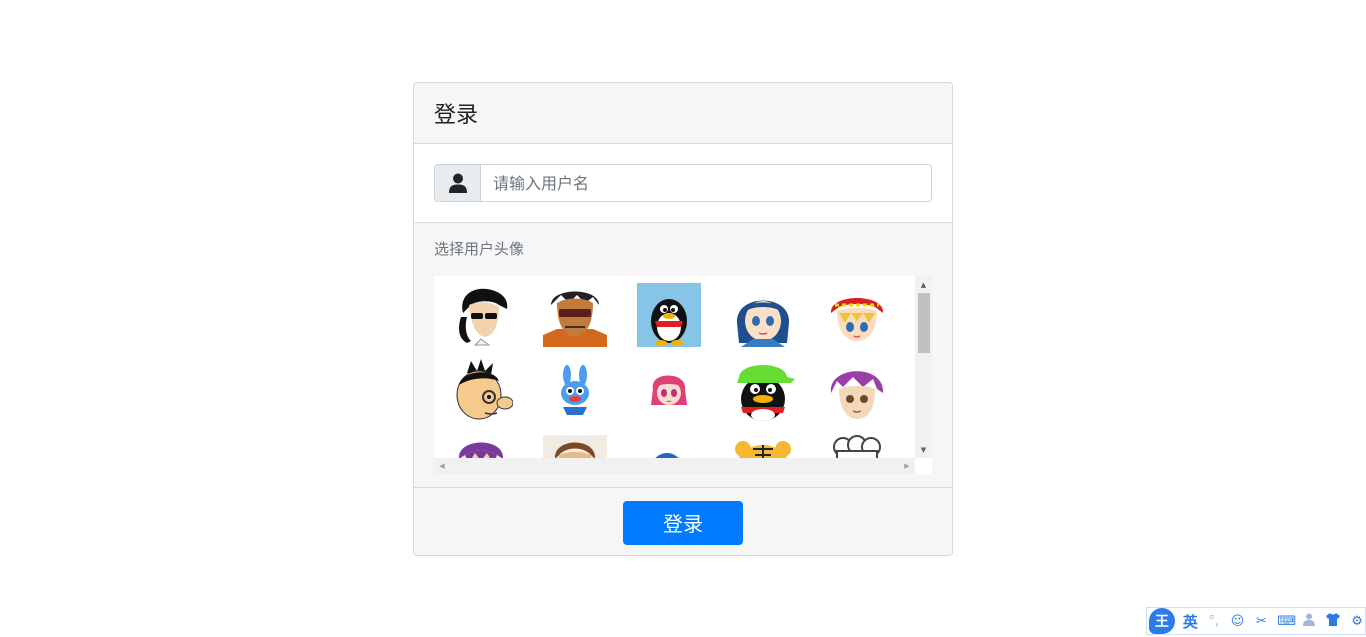 This screenshot has width=1366, height=637. What do you see at coordinates (683, 113) in the screenshot?
I see `card-header: 登录` at bounding box center [683, 113].